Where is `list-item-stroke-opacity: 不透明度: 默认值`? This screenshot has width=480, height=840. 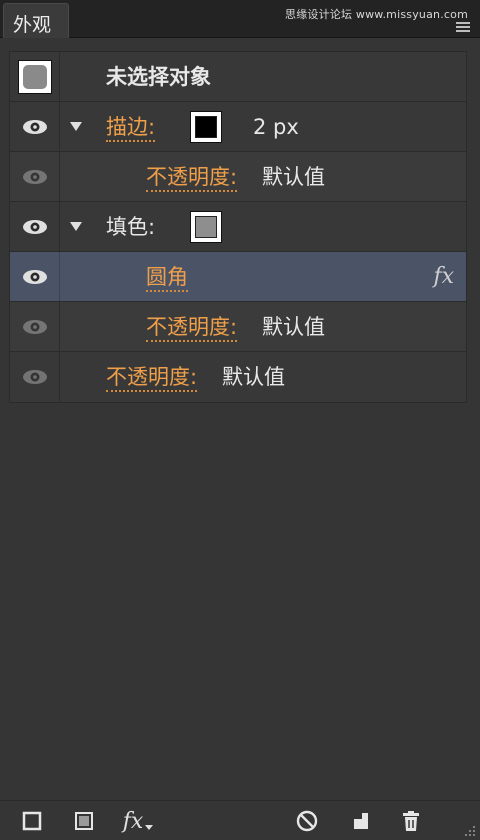
list-item-stroke-opacity: 不透明度: 默认值 is located at coordinates (238, 177).